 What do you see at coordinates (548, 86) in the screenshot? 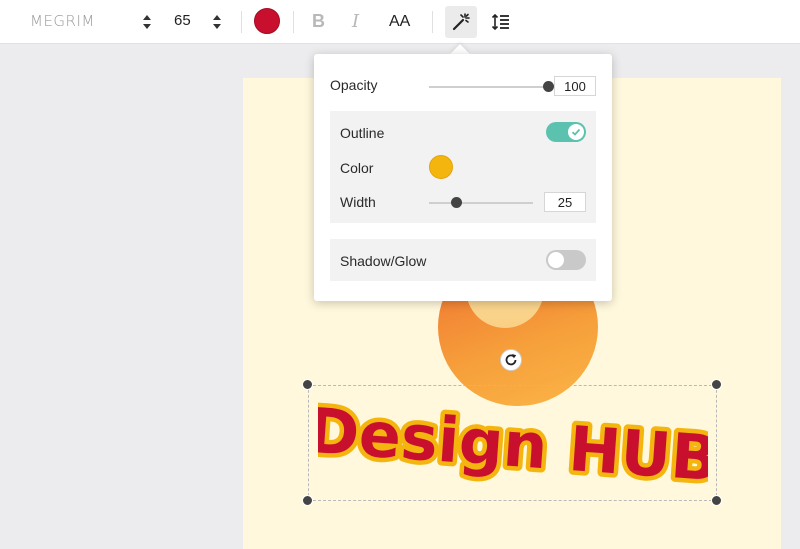
I see `opacity-slider-thumb` at bounding box center [548, 86].